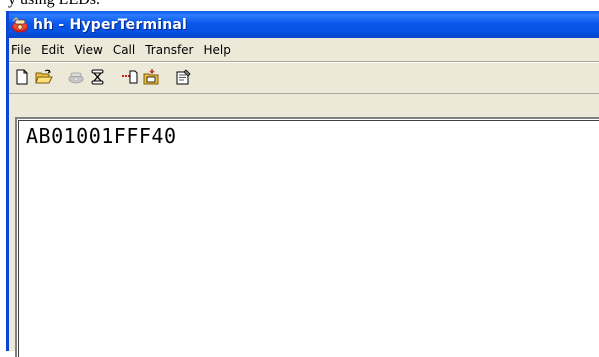 Image resolution: width=599 pixels, height=357 pixels. What do you see at coordinates (44, 77) in the screenshot?
I see `open-folder-icon` at bounding box center [44, 77].